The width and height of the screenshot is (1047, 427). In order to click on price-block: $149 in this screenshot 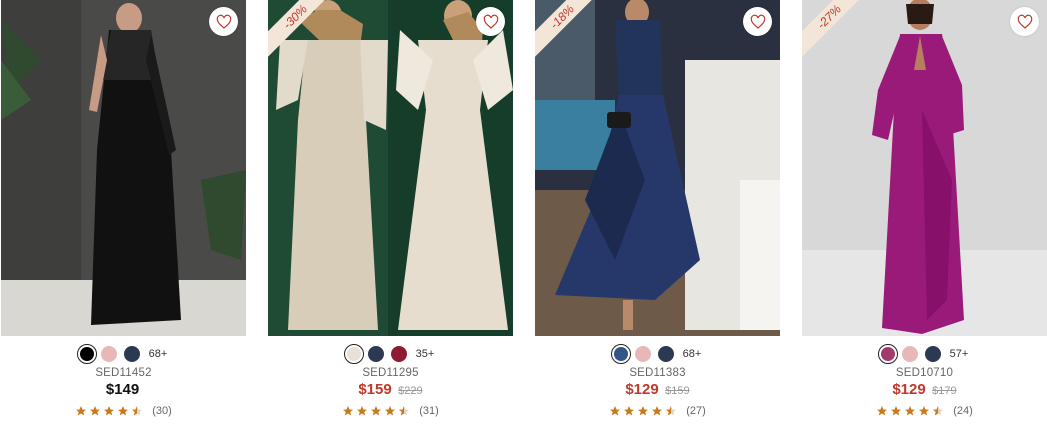, I will do `click(123, 391)`.